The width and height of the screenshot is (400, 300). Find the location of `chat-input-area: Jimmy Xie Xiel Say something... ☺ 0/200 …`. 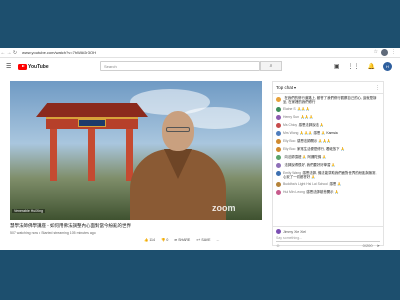

chat-input-area: Jimmy Xie Xiel Say something... ☺ 0/200 … is located at coordinates (328, 237).